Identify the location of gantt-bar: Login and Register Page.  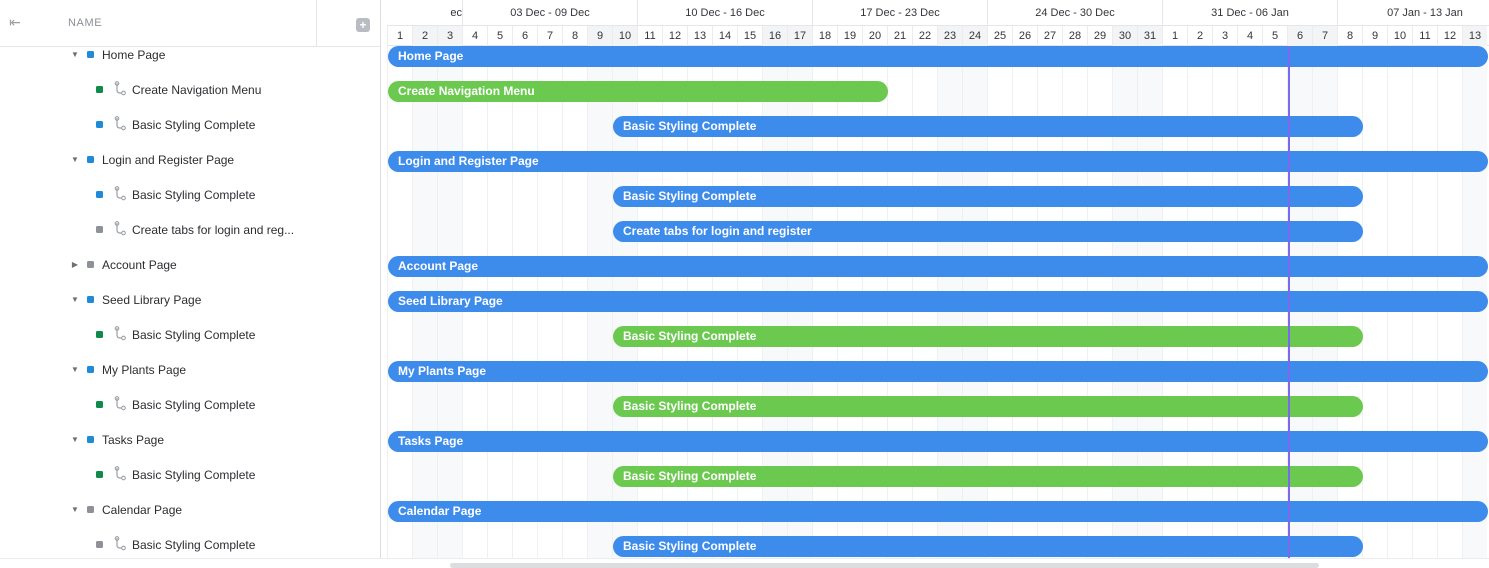
(938, 161).